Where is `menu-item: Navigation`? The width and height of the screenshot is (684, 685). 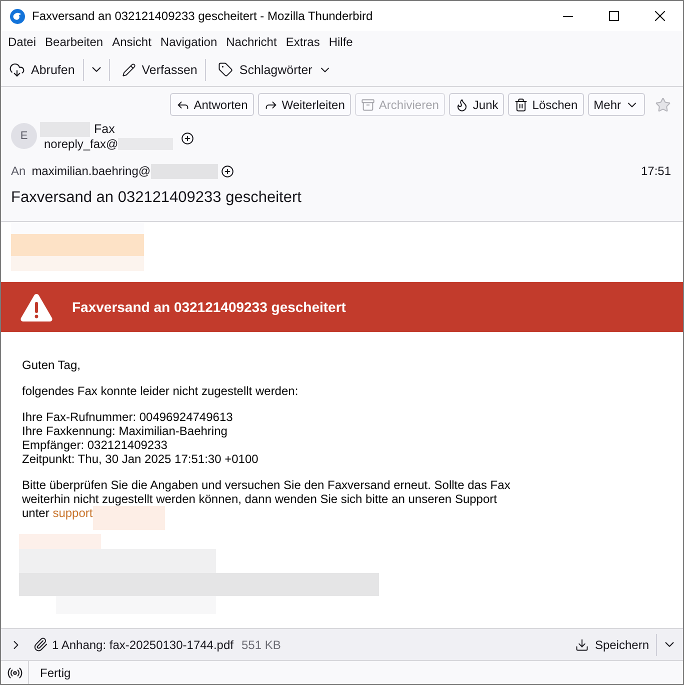
menu-item: Navigation is located at coordinates (189, 42).